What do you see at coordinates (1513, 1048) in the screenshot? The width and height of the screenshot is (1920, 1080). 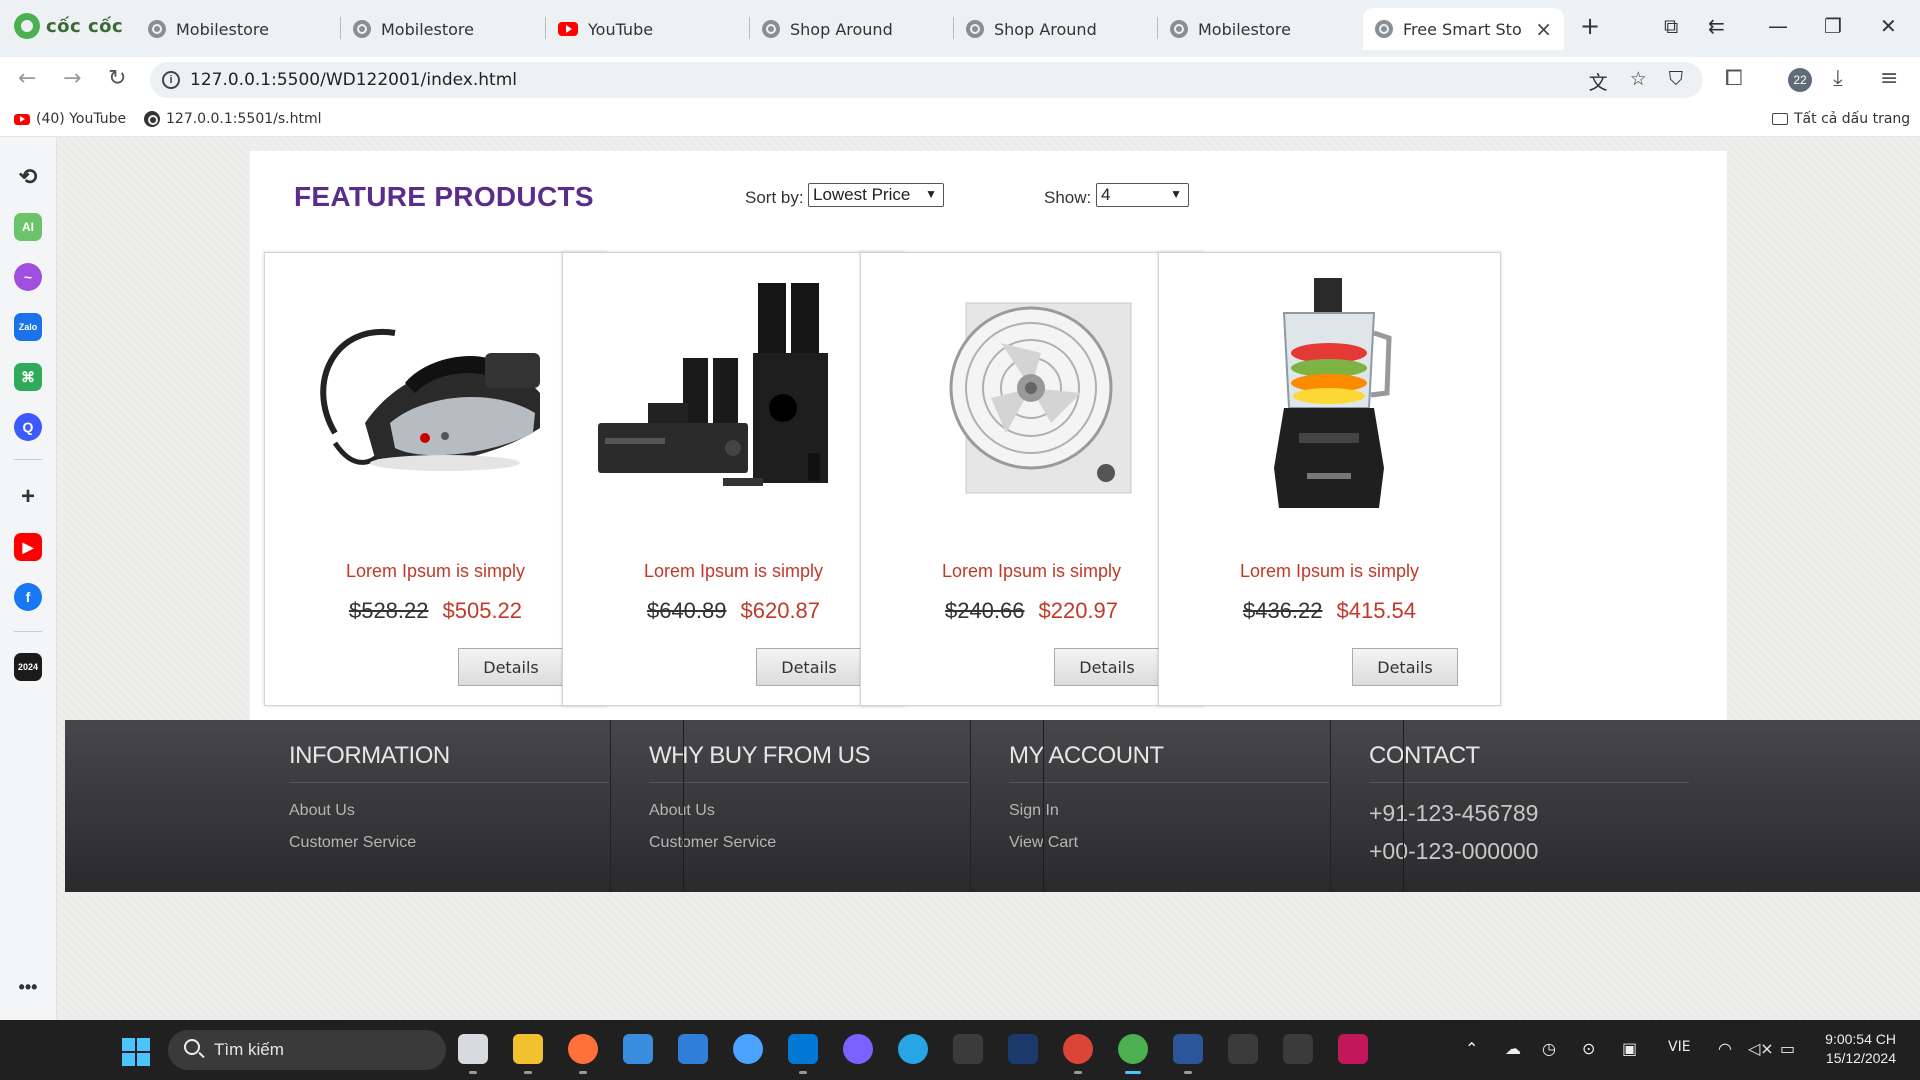 I see `onedrive-icon: ☁` at bounding box center [1513, 1048].